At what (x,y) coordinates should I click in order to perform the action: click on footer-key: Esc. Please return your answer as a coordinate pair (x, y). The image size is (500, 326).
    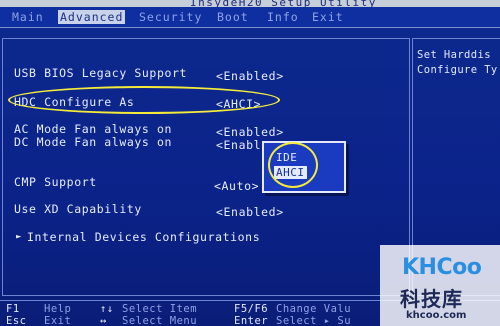
    Looking at the image, I should click on (16, 320).